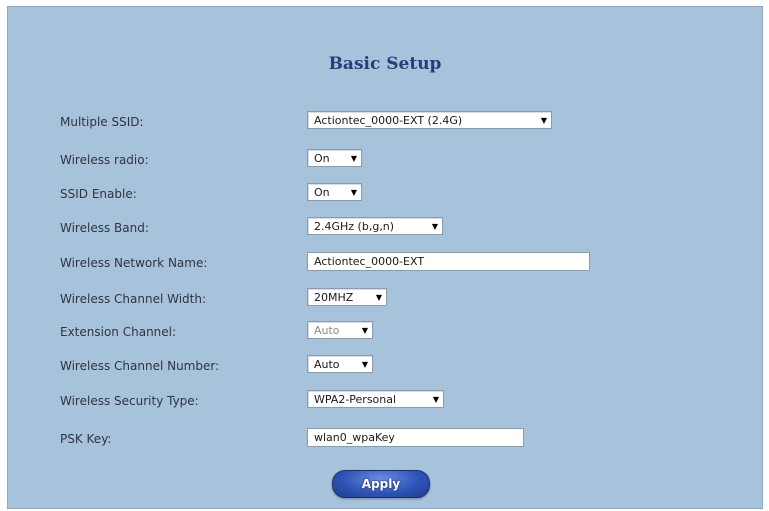  I want to click on multiple-ssid-label: Multiple SSID:, so click(102, 122).